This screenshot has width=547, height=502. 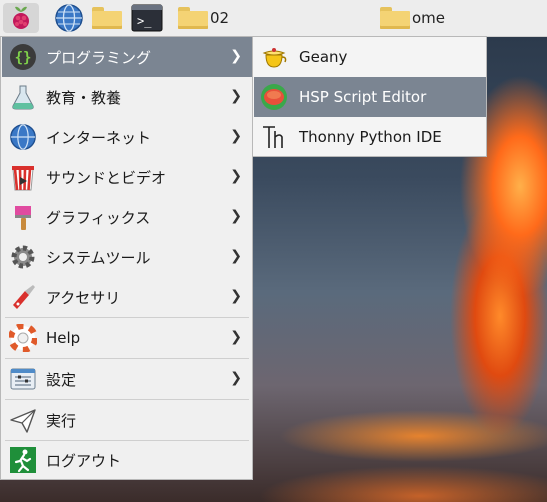 I want to click on menu-item-education: 教育・教養 ❯, so click(x=127, y=97).